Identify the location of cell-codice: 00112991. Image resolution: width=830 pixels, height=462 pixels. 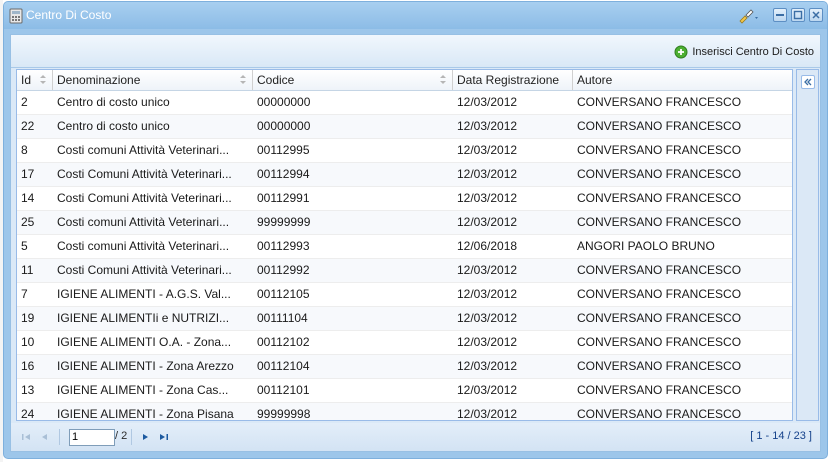
(283, 198).